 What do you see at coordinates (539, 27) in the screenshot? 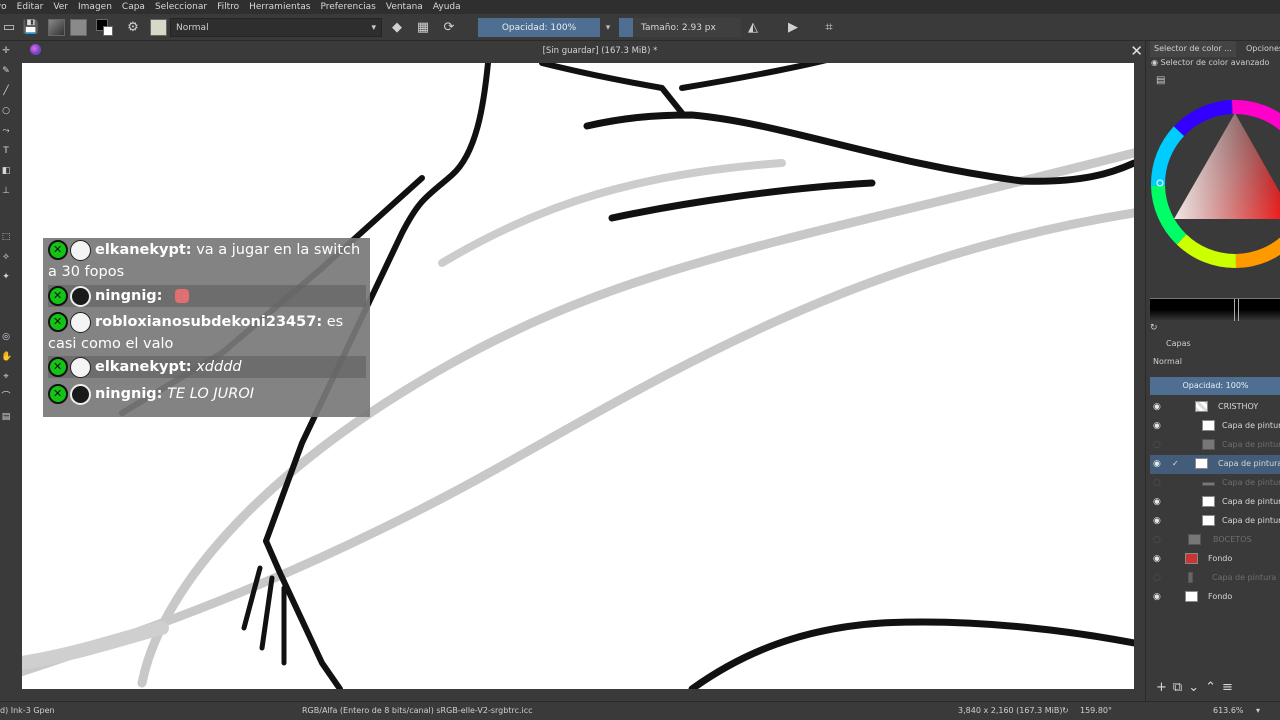
I see `opacity-slider: Opacidad: 100%` at bounding box center [539, 27].